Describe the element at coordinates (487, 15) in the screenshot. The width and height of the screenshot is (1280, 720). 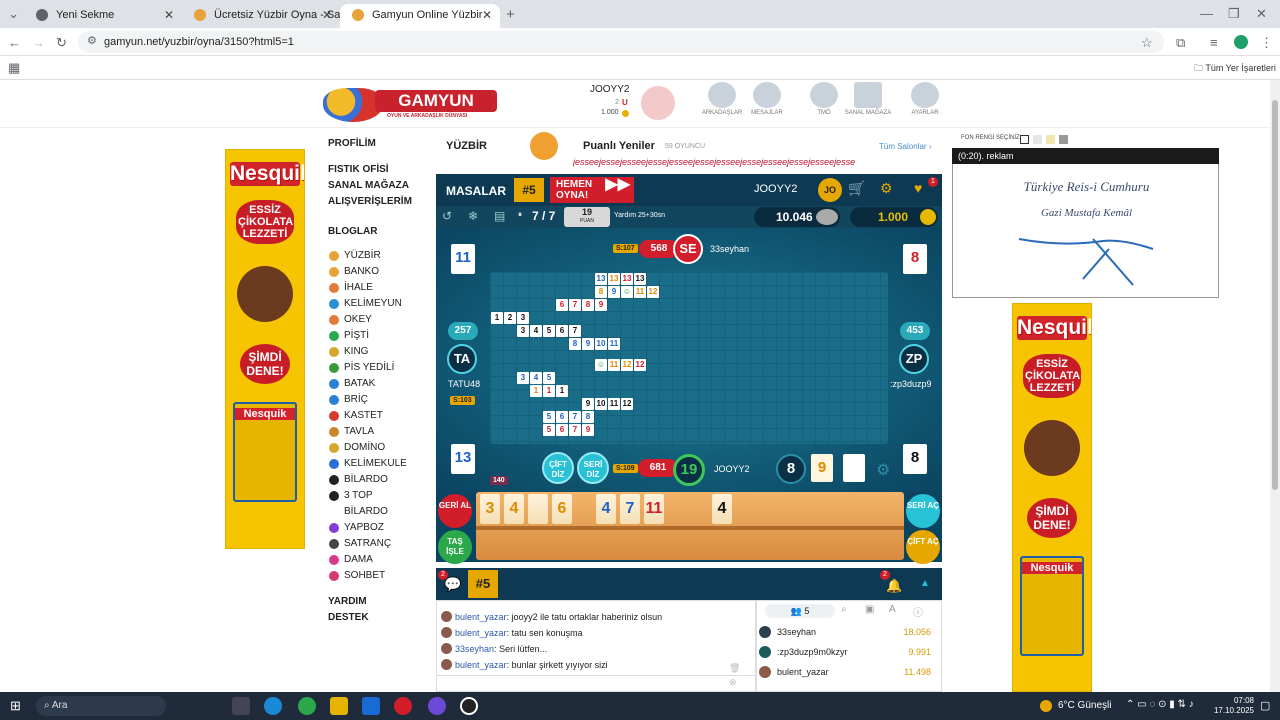
I see `close-icon: ✕` at that location.